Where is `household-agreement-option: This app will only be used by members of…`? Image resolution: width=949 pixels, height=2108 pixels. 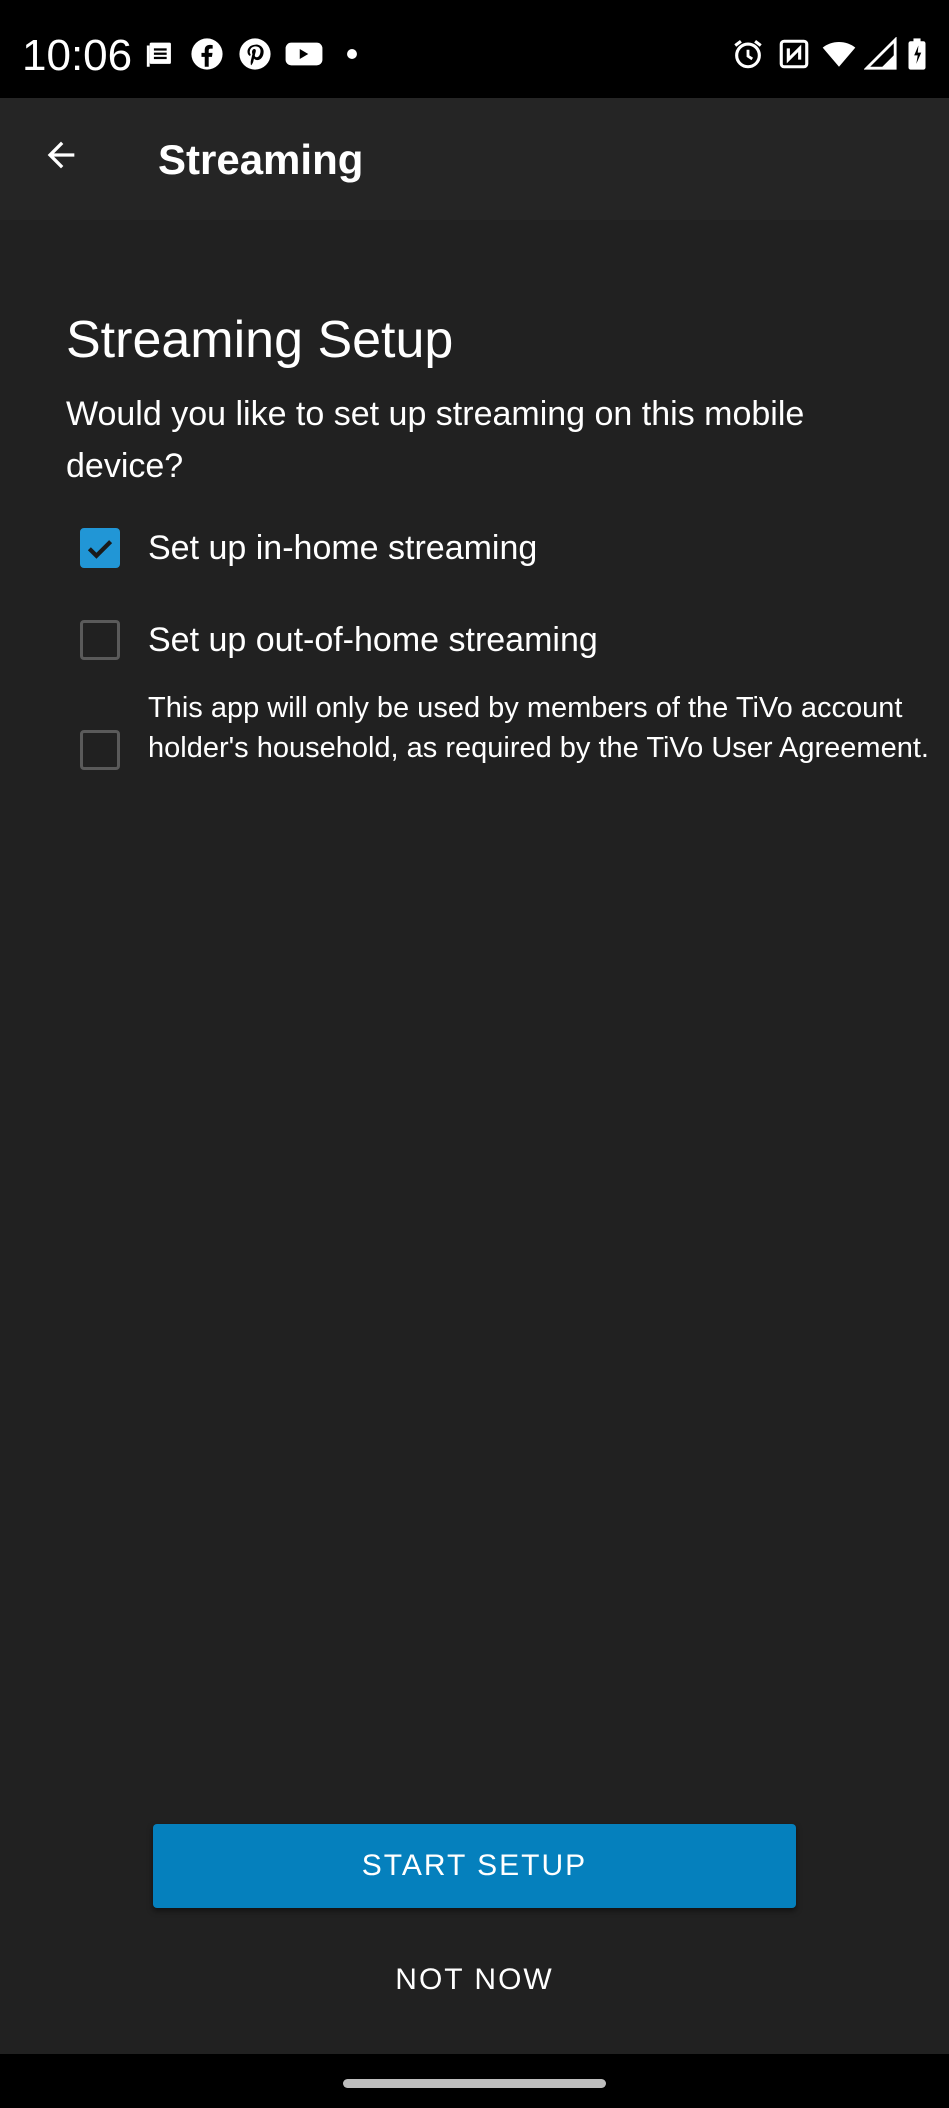 household-agreement-option: This app will only be used by members of… is located at coordinates (510, 750).